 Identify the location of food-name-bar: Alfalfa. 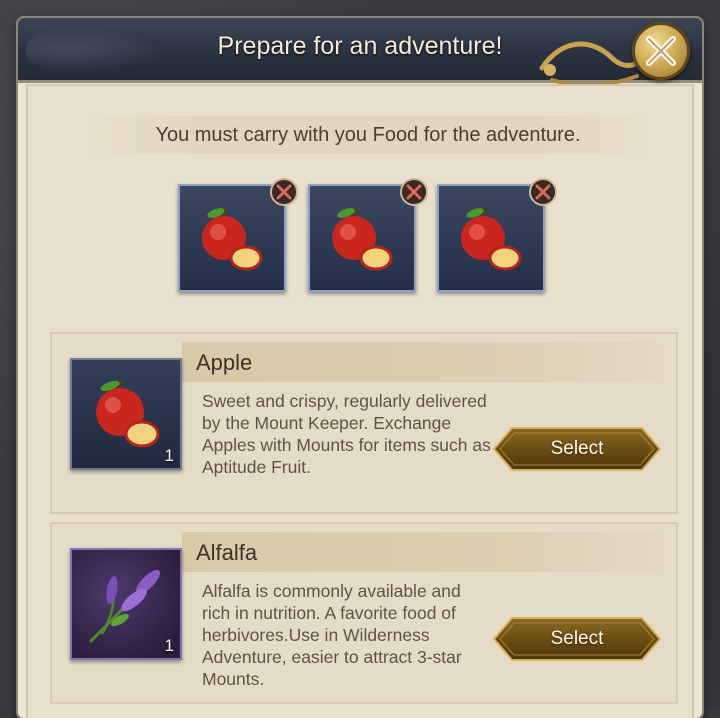
(422, 552).